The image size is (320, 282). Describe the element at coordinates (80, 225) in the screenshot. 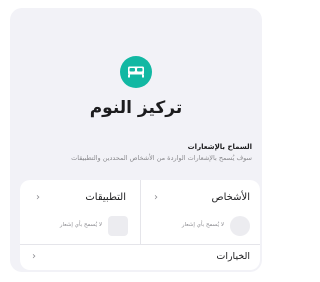

I see `apps-empty-text: لا يُسمح بأي إشعار` at that location.